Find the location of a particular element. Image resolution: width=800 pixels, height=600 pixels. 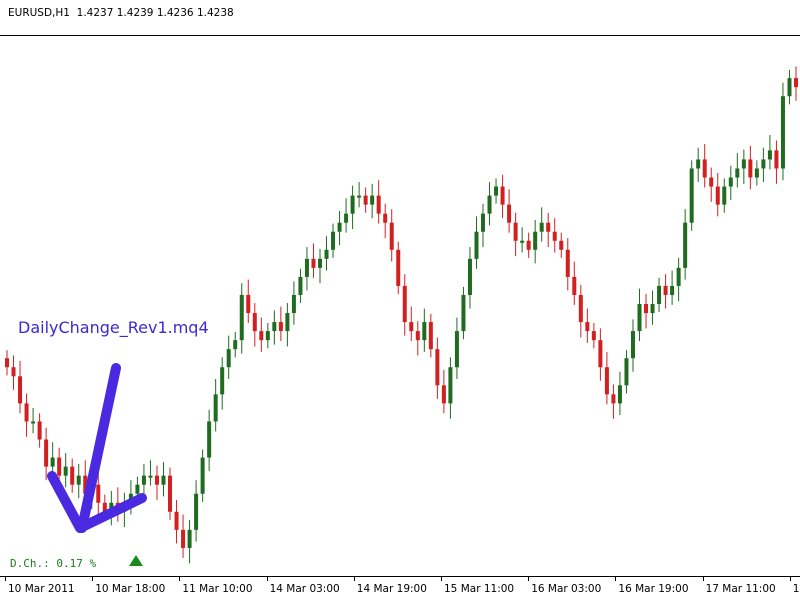

time-tick-label: 11 Mar 10:00 is located at coordinates (217, 589).